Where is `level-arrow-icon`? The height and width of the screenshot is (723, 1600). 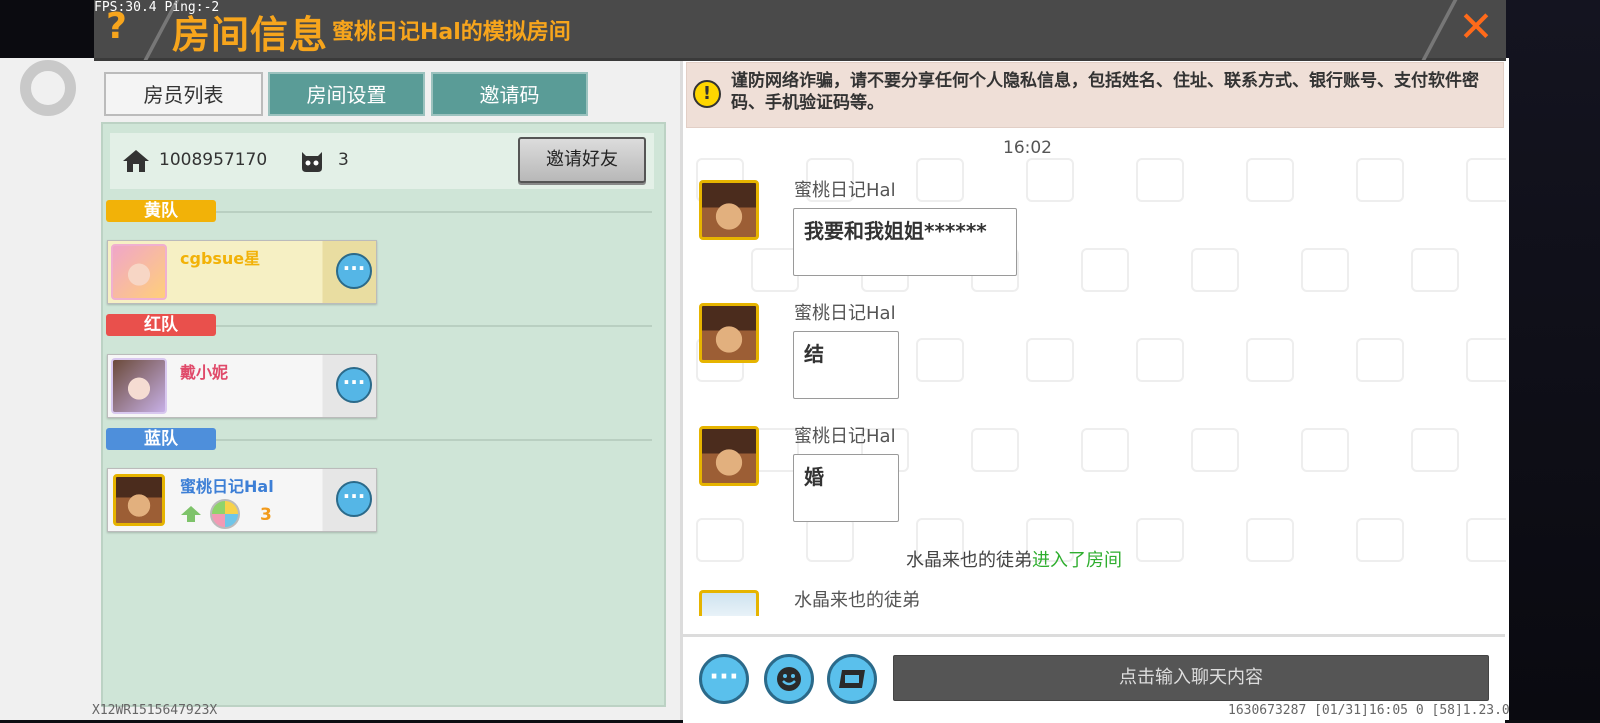
level-arrow-icon is located at coordinates (191, 514).